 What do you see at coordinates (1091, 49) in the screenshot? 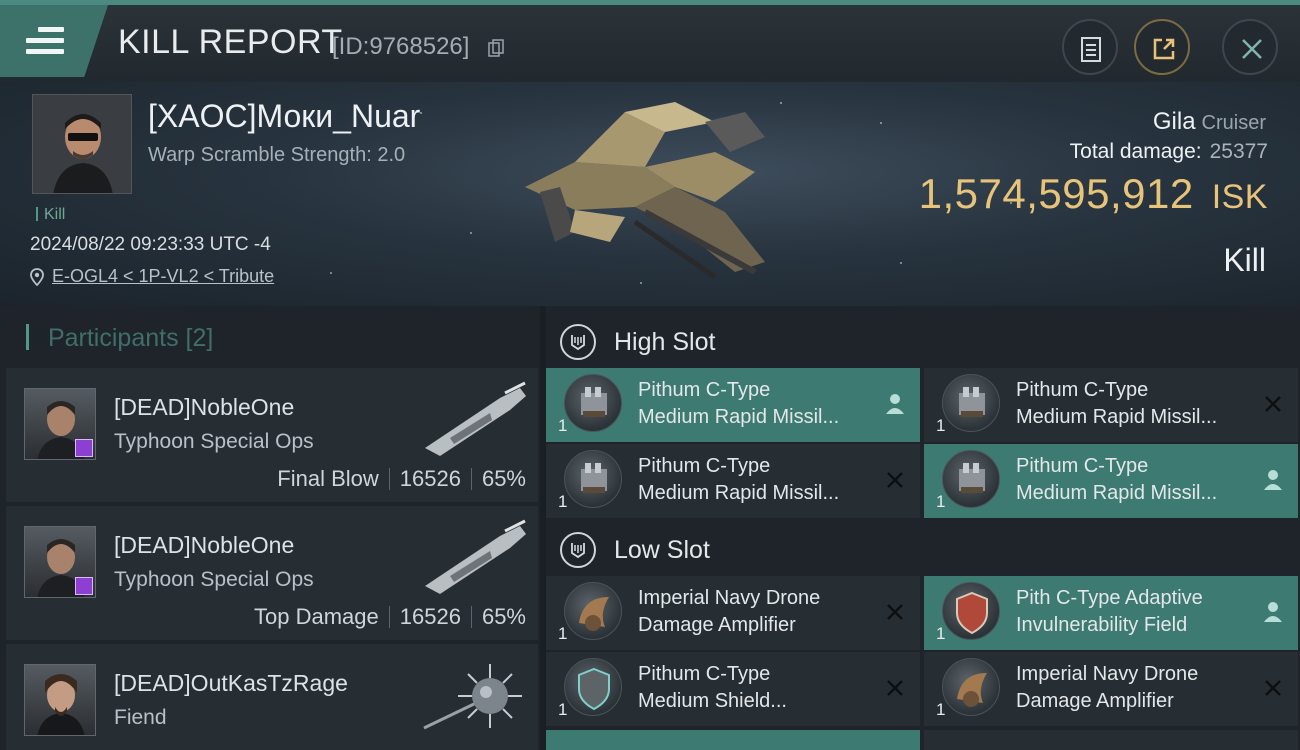
I see `clipboard-icon` at bounding box center [1091, 49].